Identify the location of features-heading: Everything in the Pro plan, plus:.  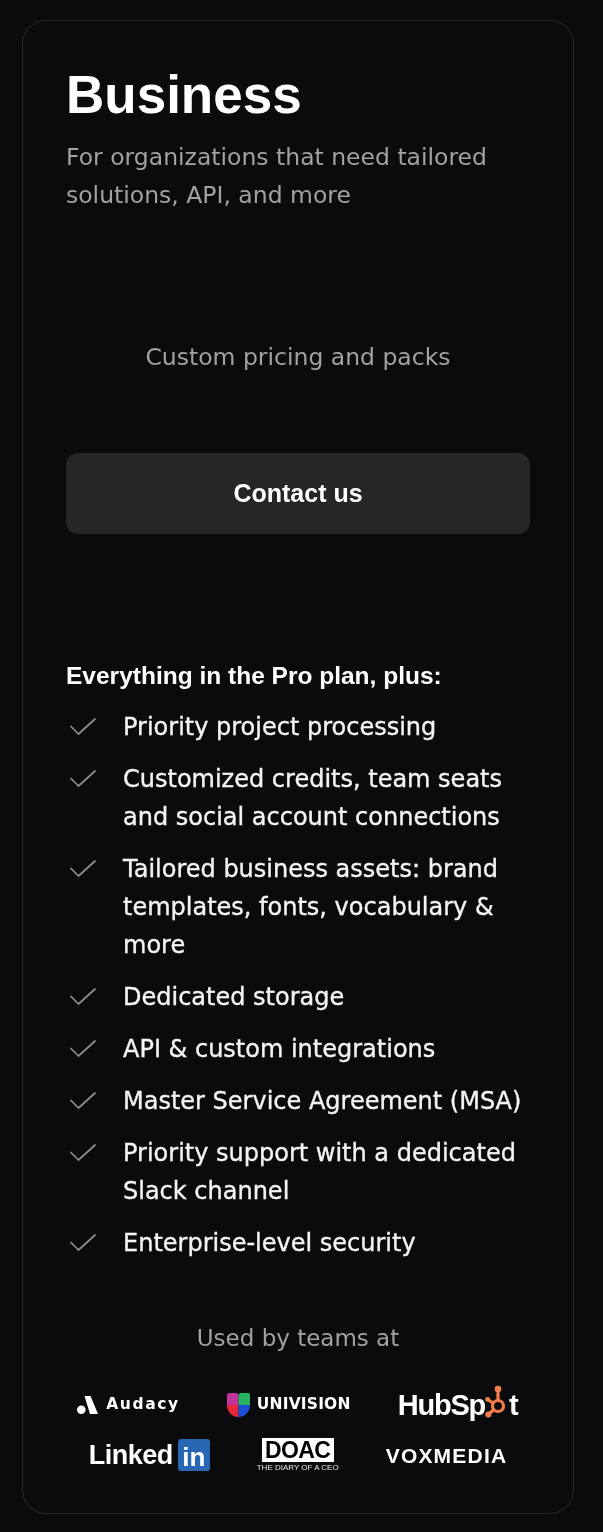
(254, 676).